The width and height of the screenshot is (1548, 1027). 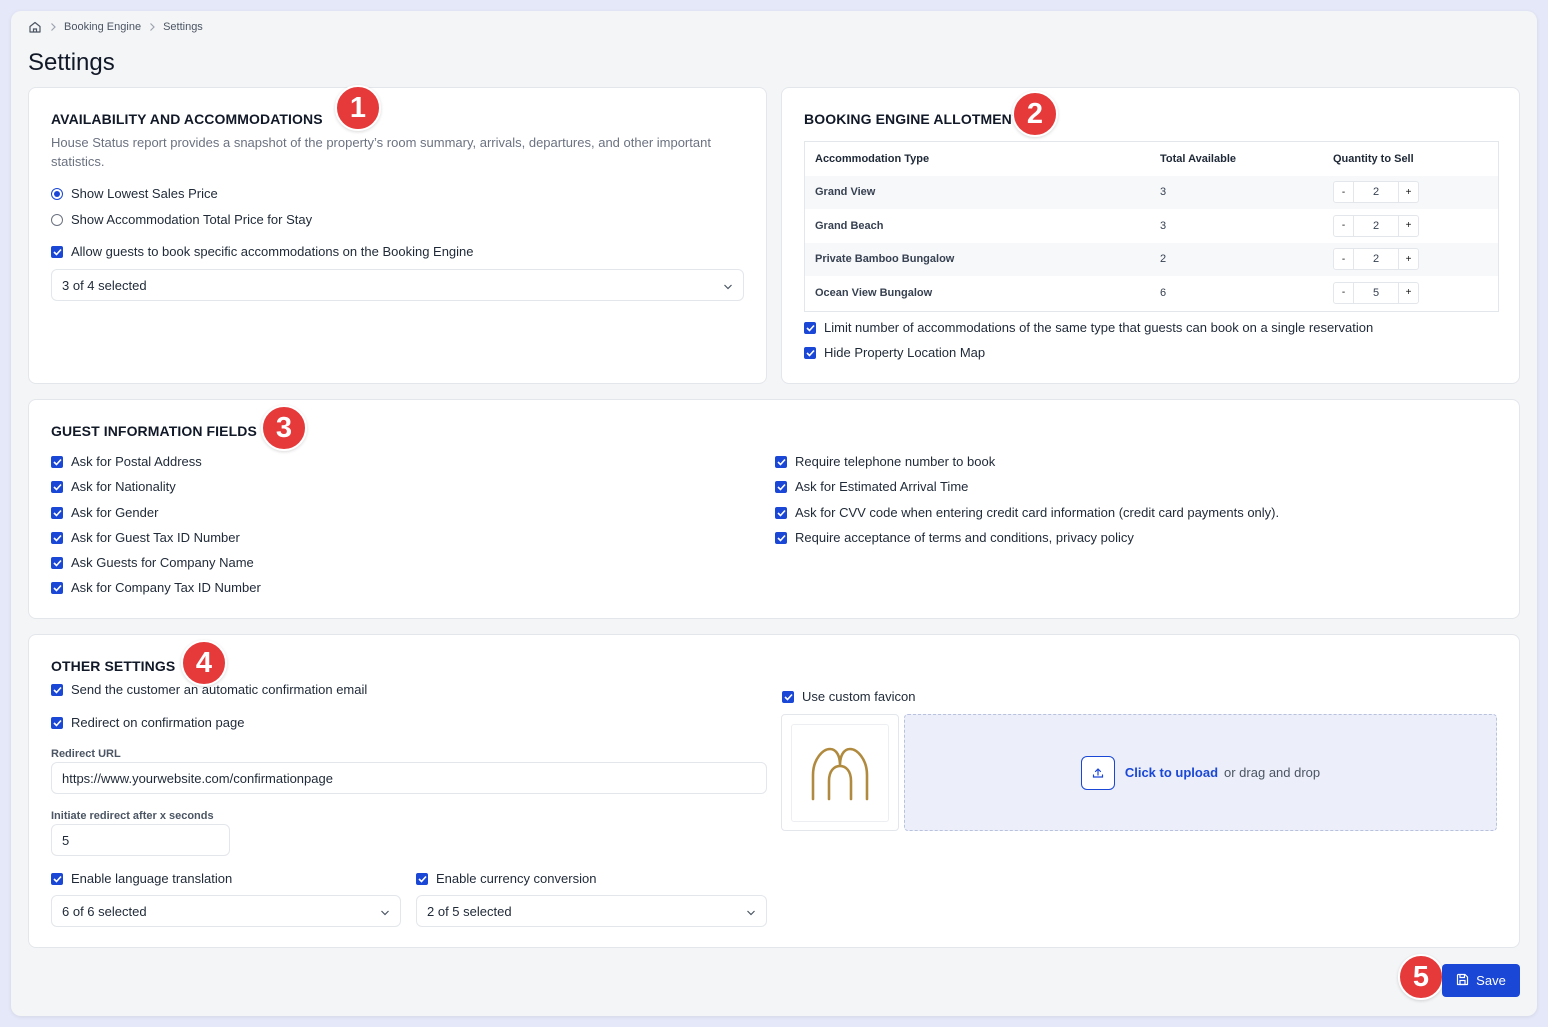 I want to click on favicon-preview, so click(x=840, y=772).